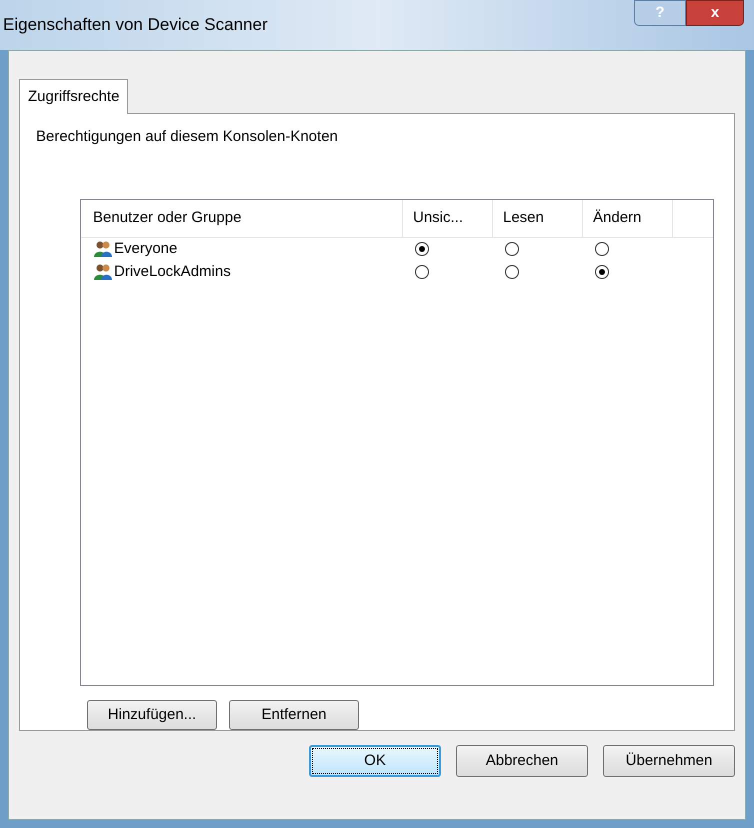 The height and width of the screenshot is (828, 754). What do you see at coordinates (715, 13) in the screenshot?
I see `close-button: x` at bounding box center [715, 13].